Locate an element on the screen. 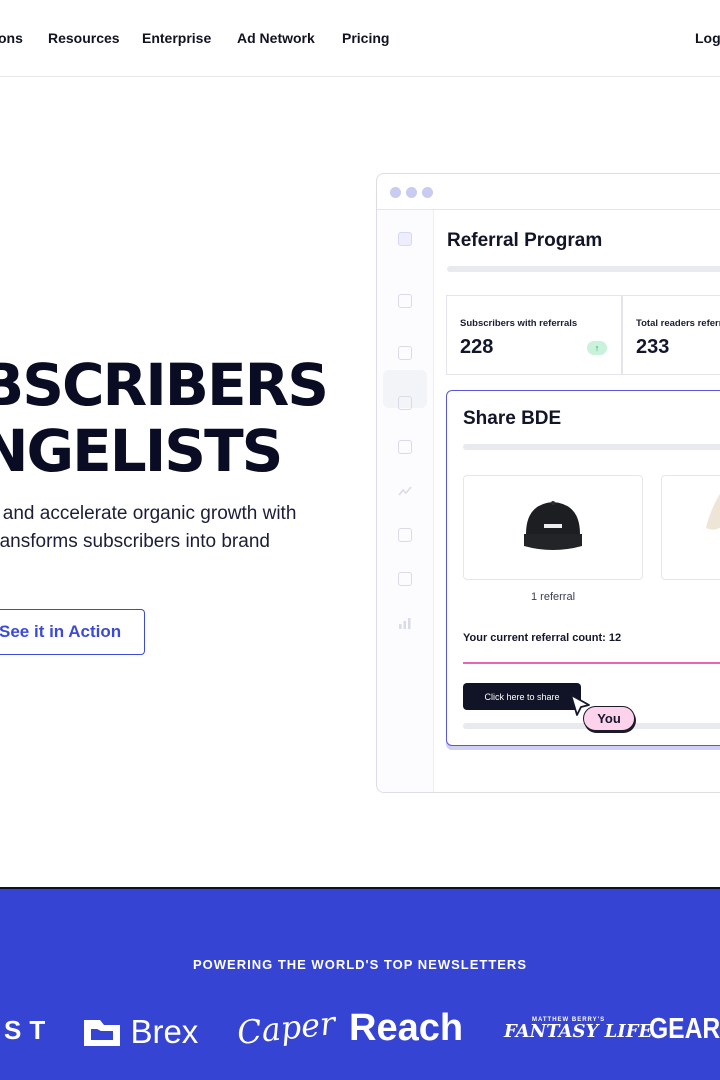 This screenshot has width=720, height=1080. hero-headline-line-1: BSCRIBERS is located at coordinates (164, 385).